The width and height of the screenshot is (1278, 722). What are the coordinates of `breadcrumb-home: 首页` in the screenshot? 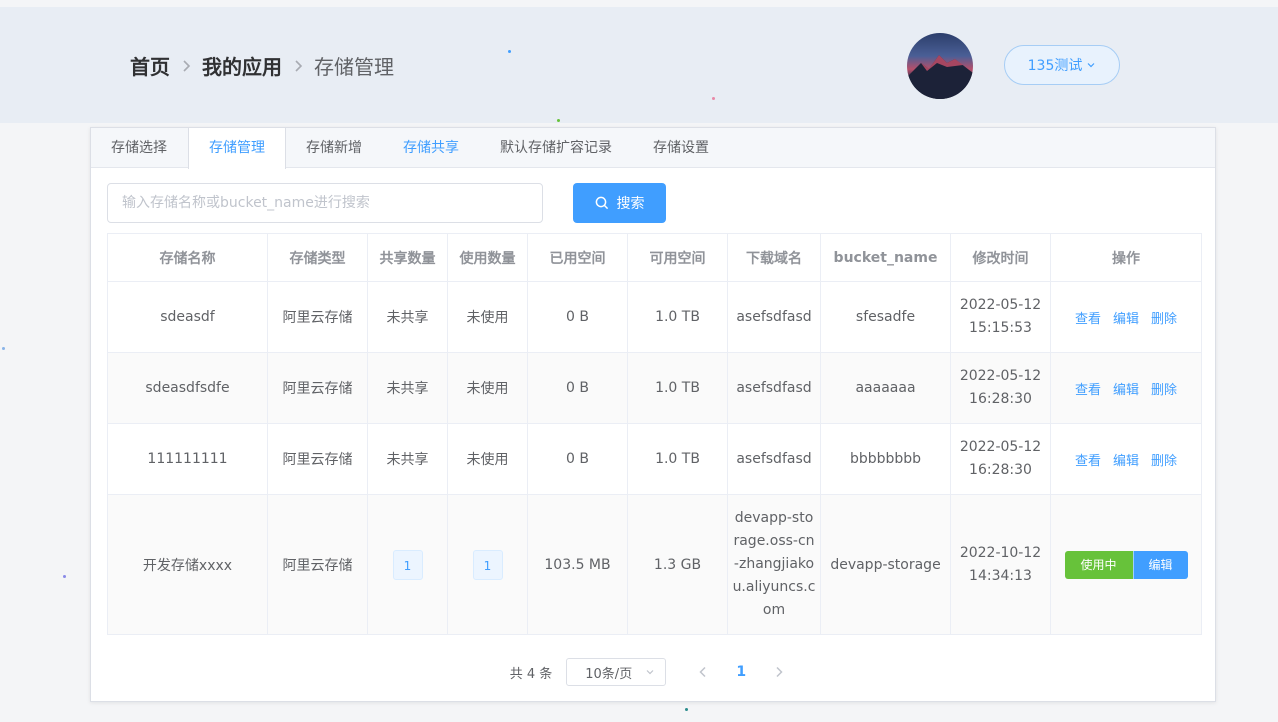 It's located at (150, 65).